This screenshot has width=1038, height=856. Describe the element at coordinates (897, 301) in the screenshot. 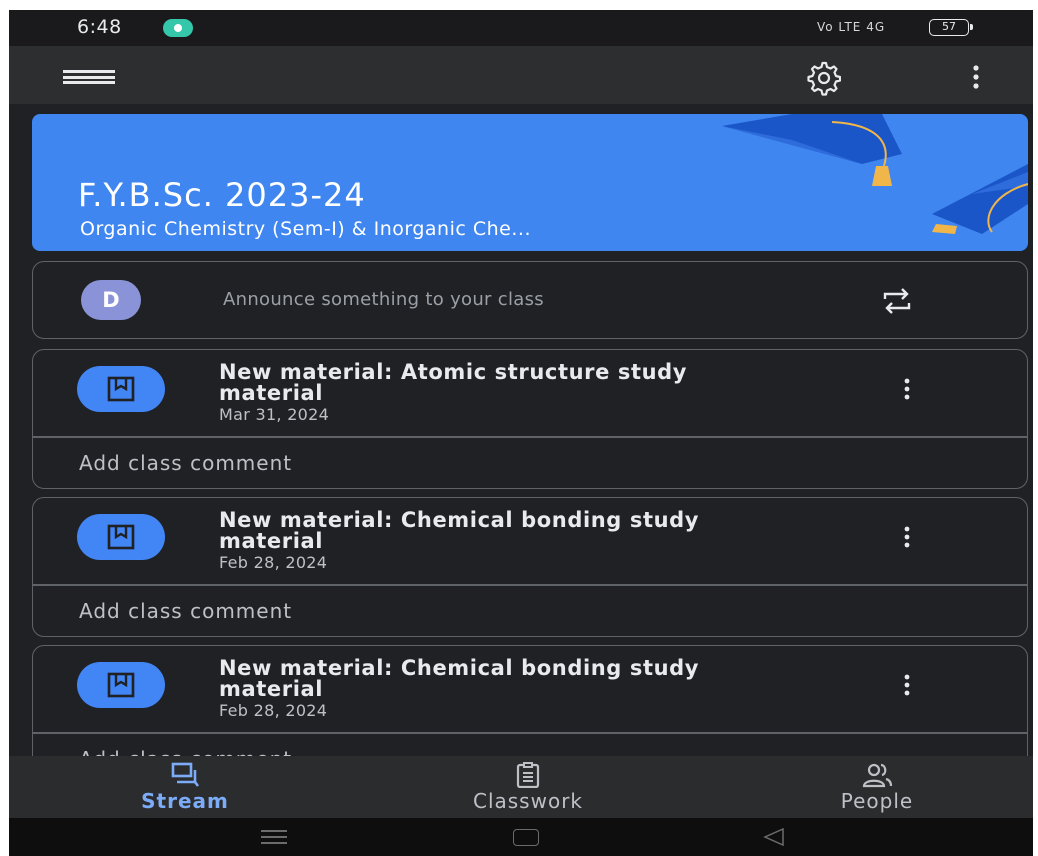

I see `repost-icon` at that location.